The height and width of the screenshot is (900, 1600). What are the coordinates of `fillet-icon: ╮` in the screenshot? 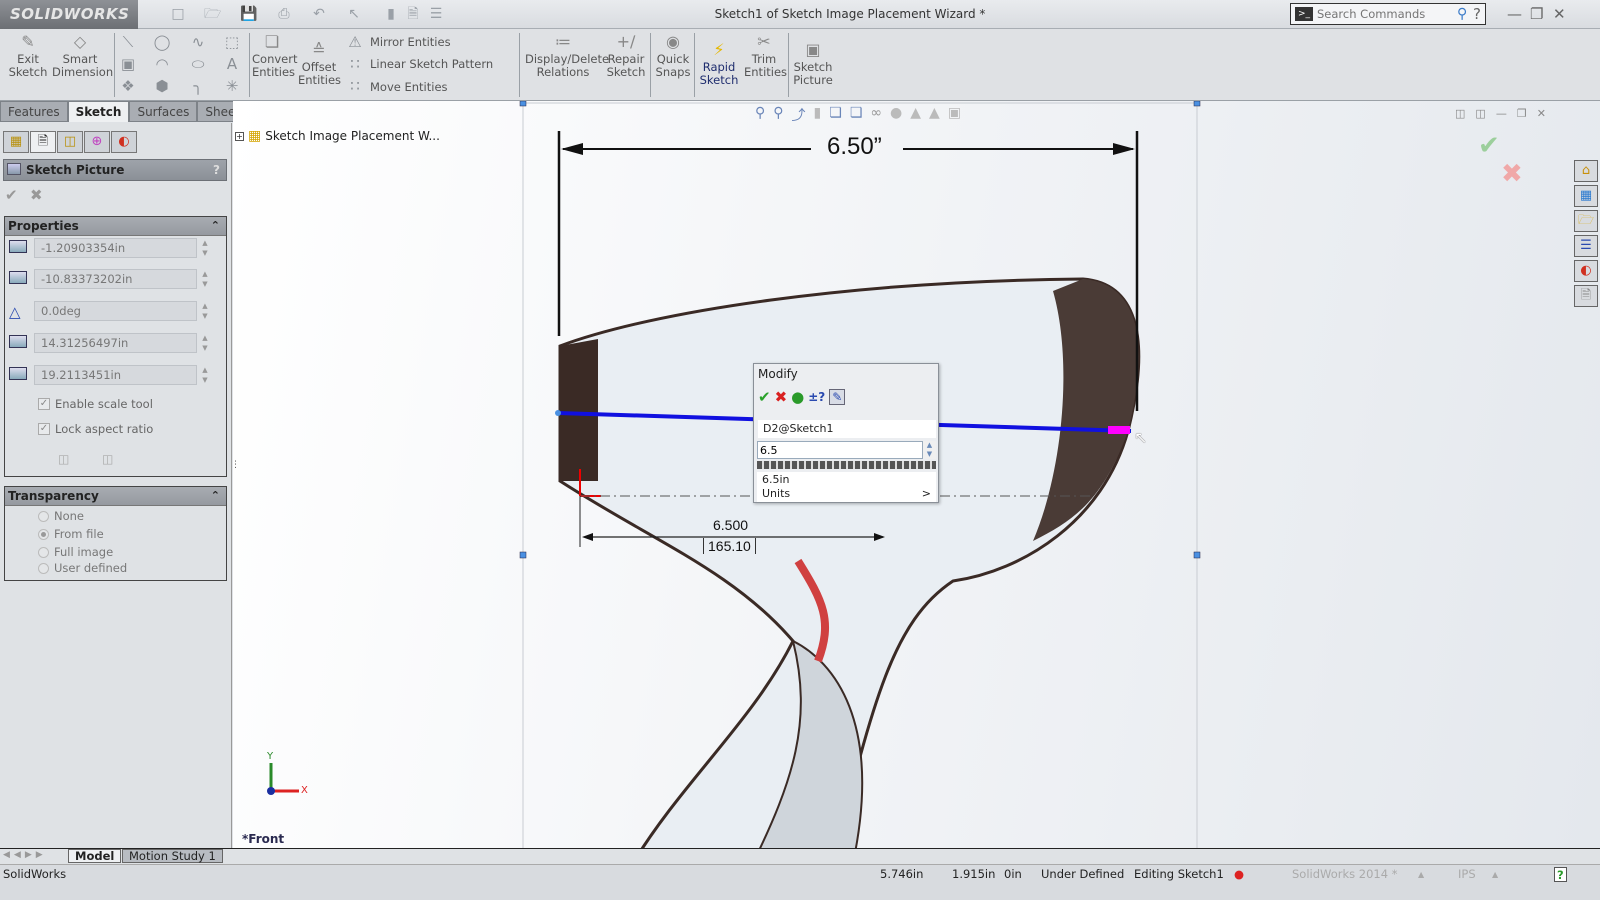 It's located at (198, 86).